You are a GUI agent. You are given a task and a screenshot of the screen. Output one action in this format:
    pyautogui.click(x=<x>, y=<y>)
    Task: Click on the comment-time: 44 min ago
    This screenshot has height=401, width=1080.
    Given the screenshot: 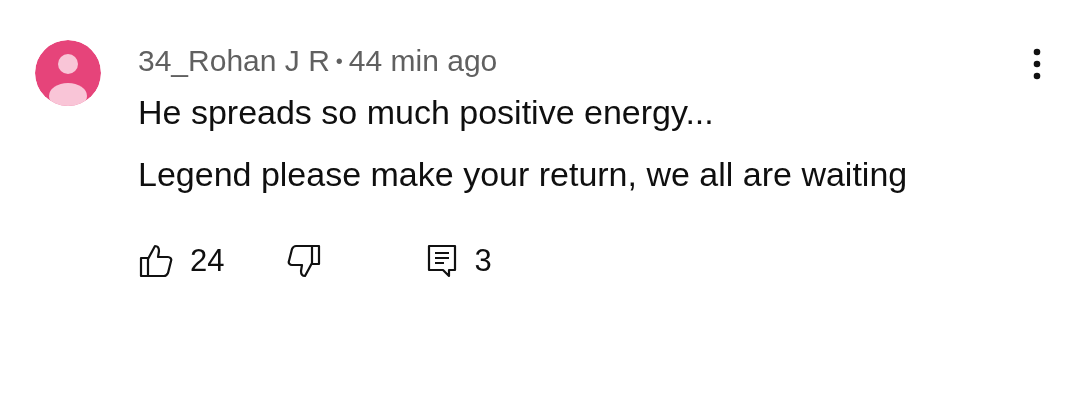 What is the action you would take?
    pyautogui.click(x=423, y=61)
    